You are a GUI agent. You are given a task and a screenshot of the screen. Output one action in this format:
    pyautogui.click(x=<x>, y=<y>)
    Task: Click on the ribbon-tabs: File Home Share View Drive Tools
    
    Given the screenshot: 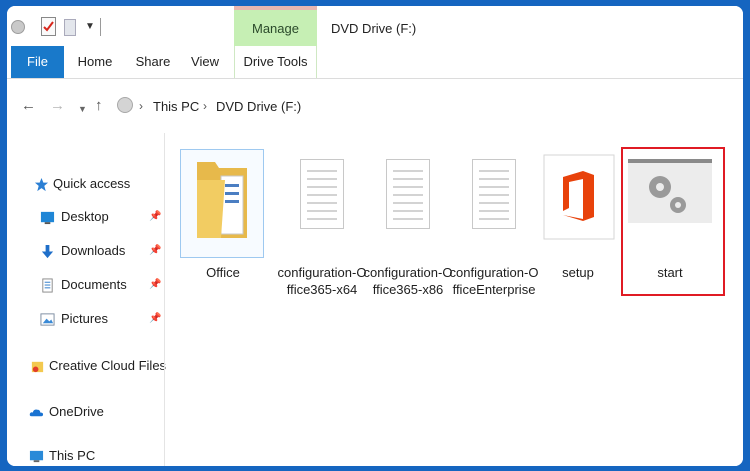 What is the action you would take?
    pyautogui.click(x=375, y=62)
    